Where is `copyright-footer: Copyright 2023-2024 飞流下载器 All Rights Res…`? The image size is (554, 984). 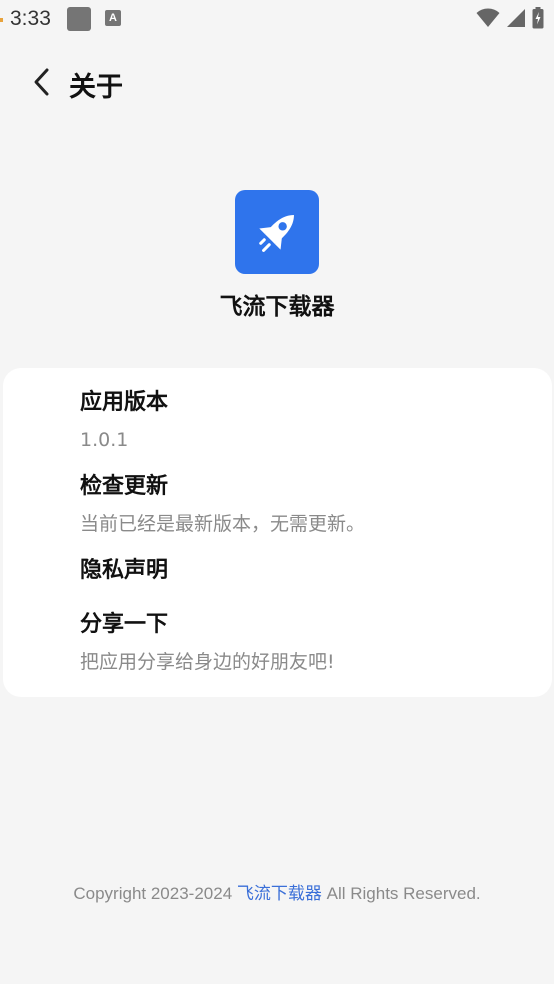
copyright-footer: Copyright 2023-2024 飞流下载器 All Rights Res… is located at coordinates (277, 891).